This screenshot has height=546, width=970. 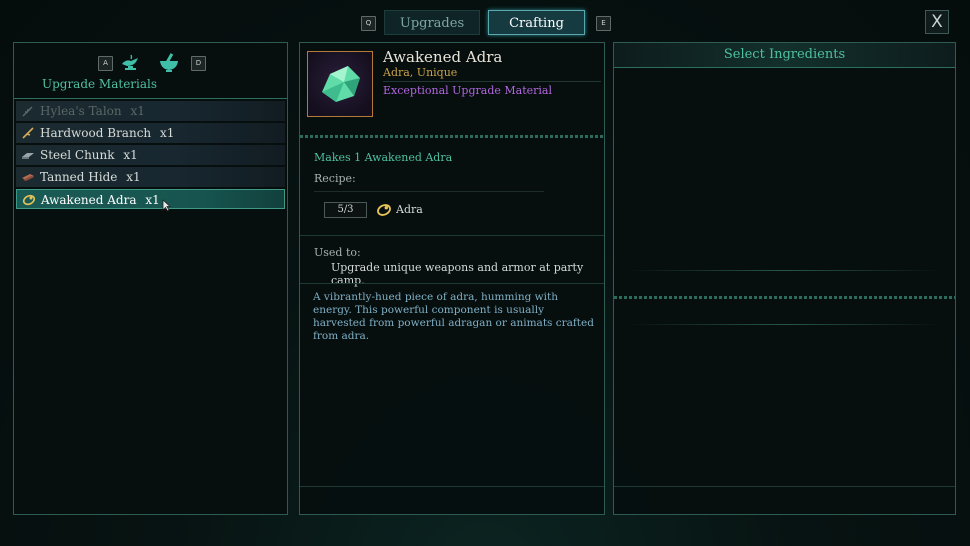 What do you see at coordinates (166, 205) in the screenshot?
I see `mouse-cursor-icon` at bounding box center [166, 205].